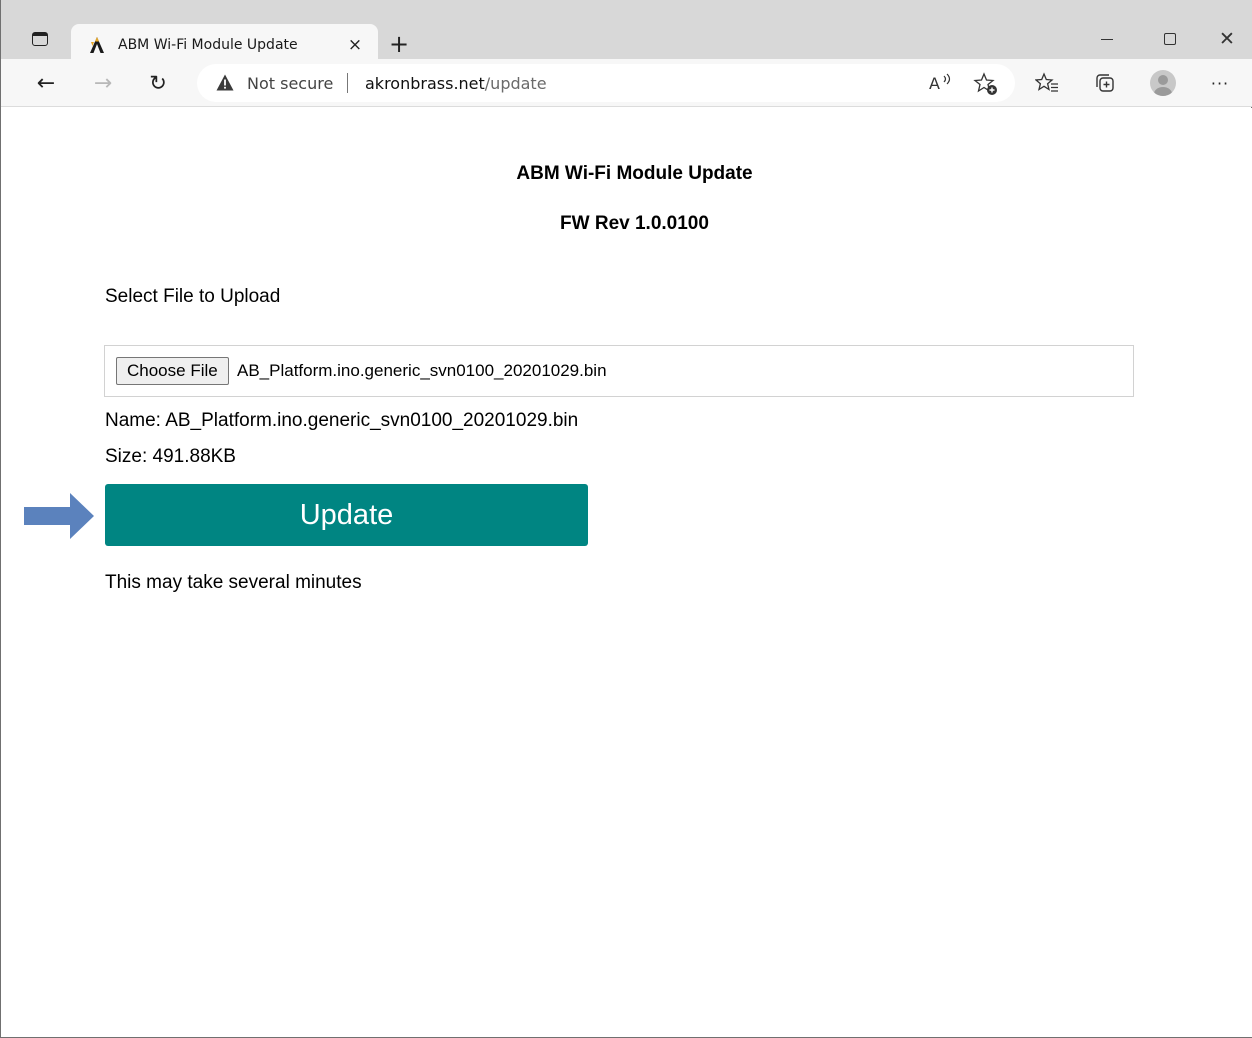 The width and height of the screenshot is (1252, 1038). Describe the element at coordinates (170, 456) in the screenshot. I see `file-size-info: Size: 491.88KB` at that location.